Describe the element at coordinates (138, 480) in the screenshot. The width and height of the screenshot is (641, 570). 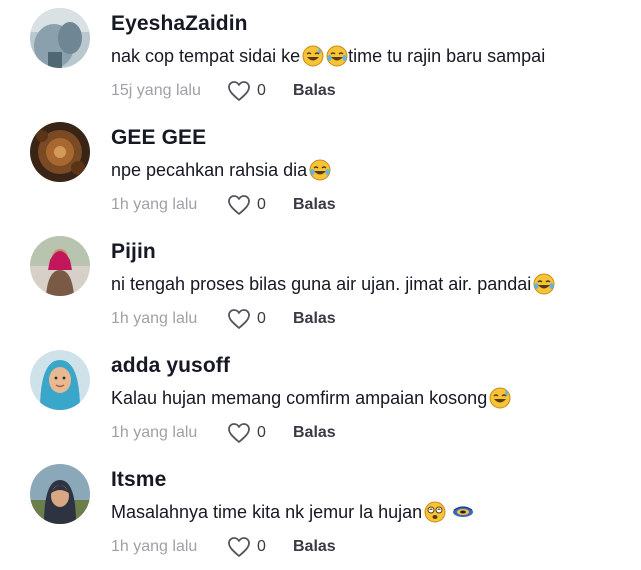
I see `comment-username: Itsme` at that location.